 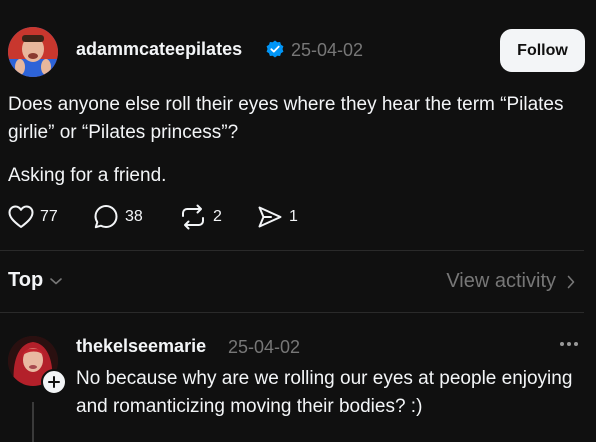 I want to click on avatar, so click(x=33, y=52).